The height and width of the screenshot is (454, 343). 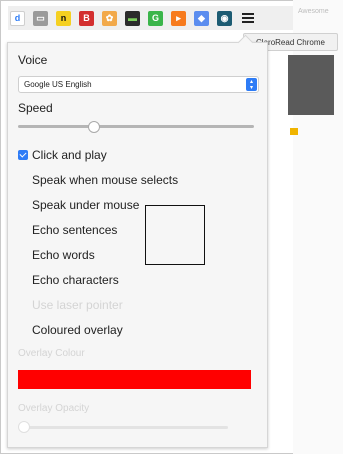 I want to click on ext-d-icon: d, so click(x=17, y=18).